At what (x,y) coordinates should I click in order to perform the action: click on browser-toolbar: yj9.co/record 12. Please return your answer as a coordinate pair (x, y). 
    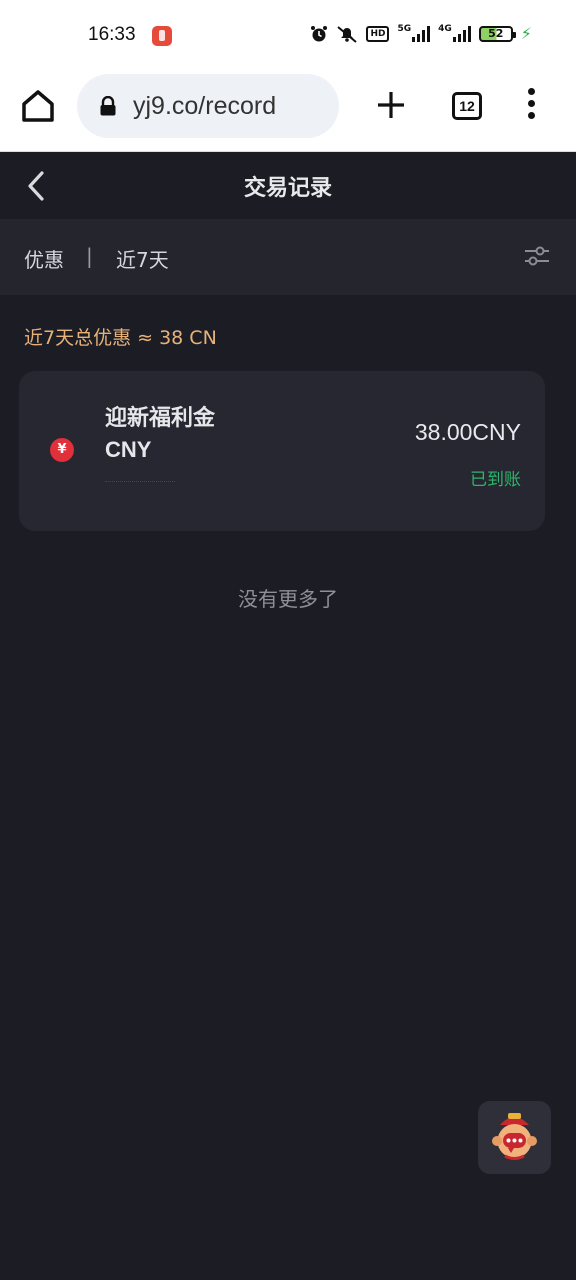
    Looking at the image, I should click on (288, 112).